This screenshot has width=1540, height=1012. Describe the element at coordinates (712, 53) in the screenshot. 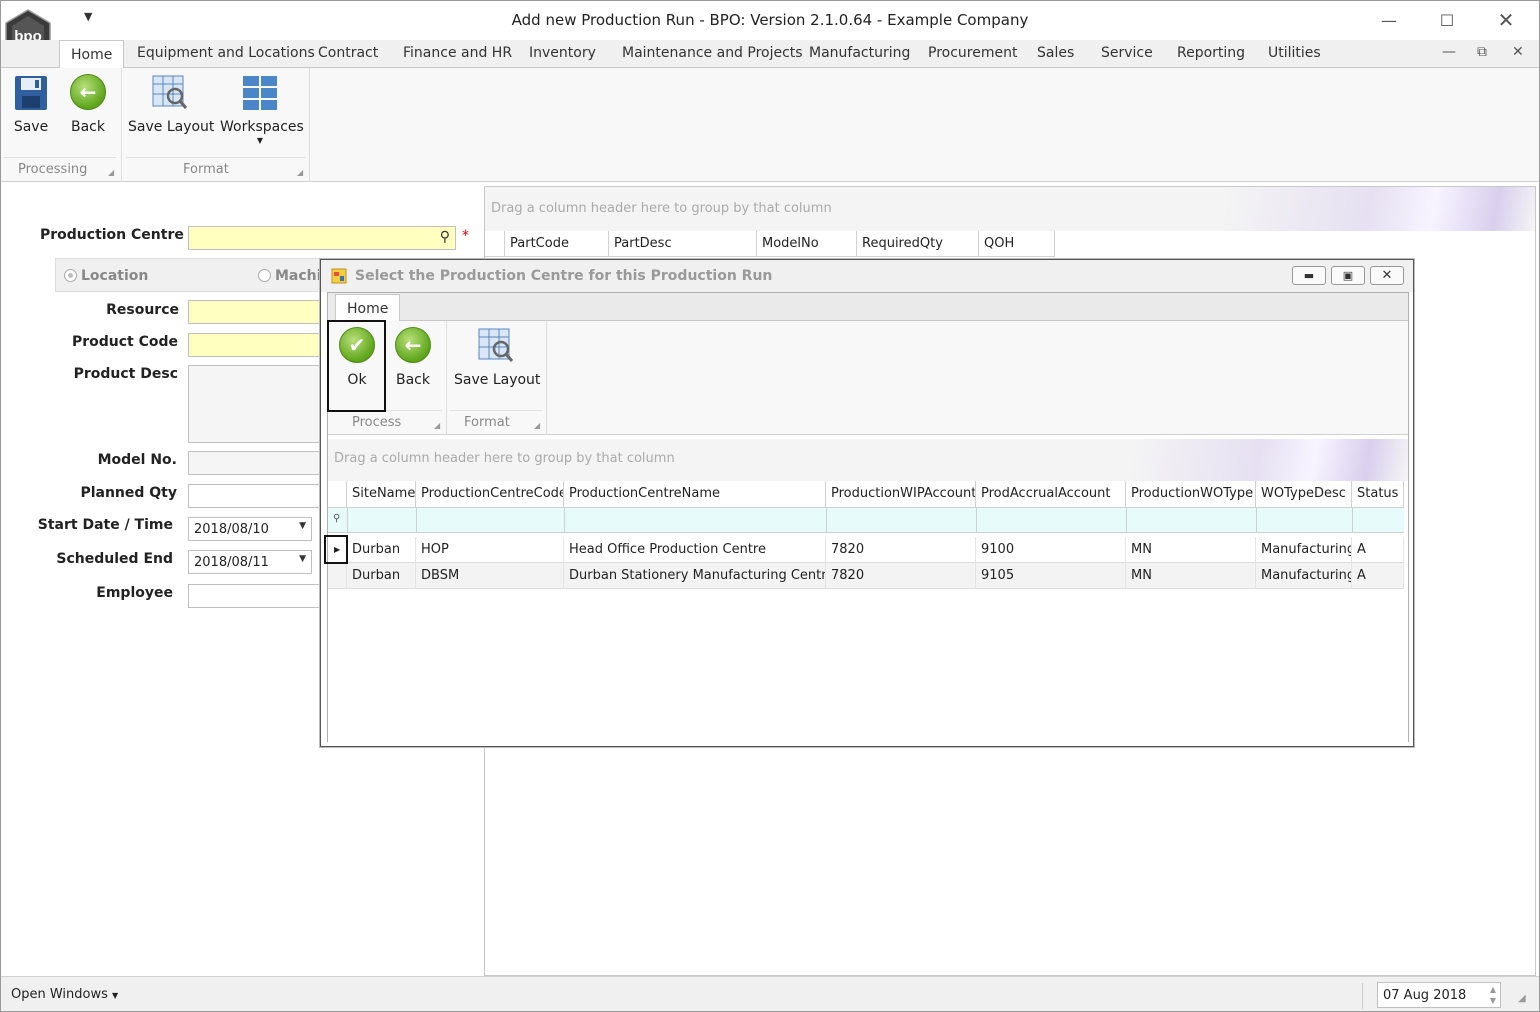

I see `tab-maintenance: Maintenance and Projects` at that location.